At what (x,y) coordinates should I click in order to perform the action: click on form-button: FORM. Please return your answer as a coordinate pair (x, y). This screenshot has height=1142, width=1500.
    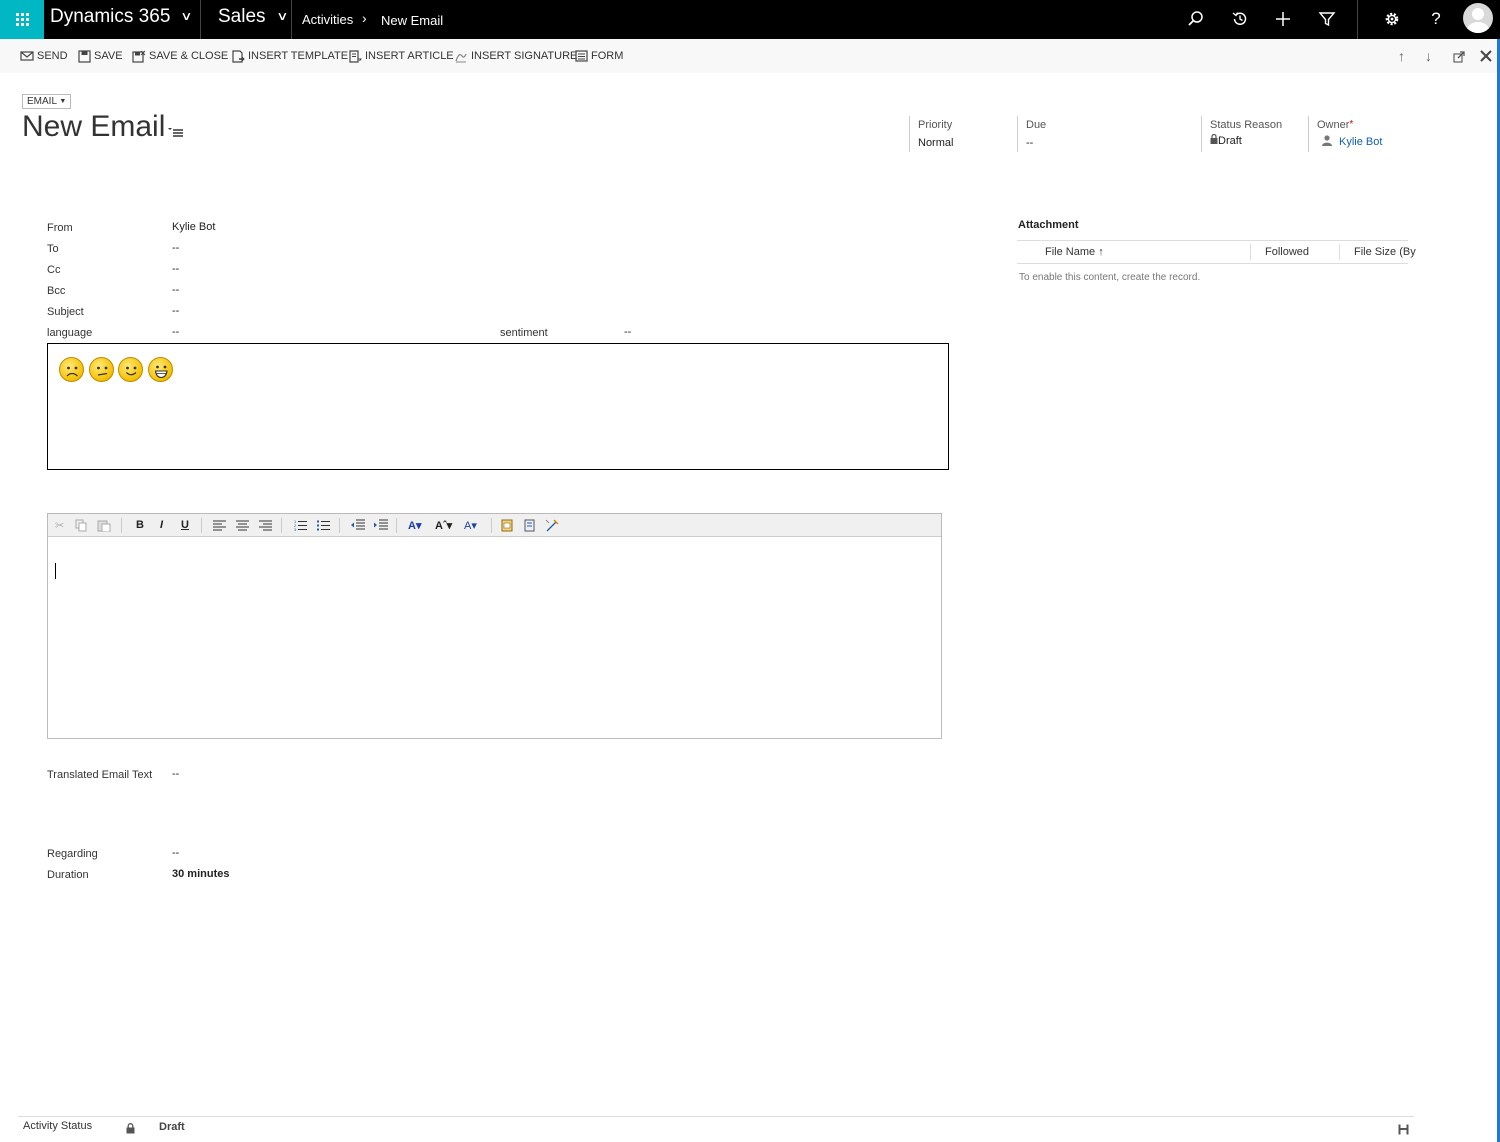
    Looking at the image, I should click on (599, 56).